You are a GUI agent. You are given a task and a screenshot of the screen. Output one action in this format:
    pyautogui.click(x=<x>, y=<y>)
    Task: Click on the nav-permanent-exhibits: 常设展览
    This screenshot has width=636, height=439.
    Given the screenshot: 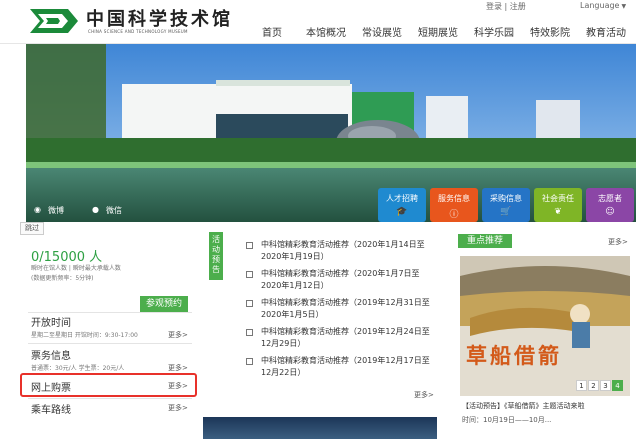 What is the action you would take?
    pyautogui.click(x=382, y=31)
    